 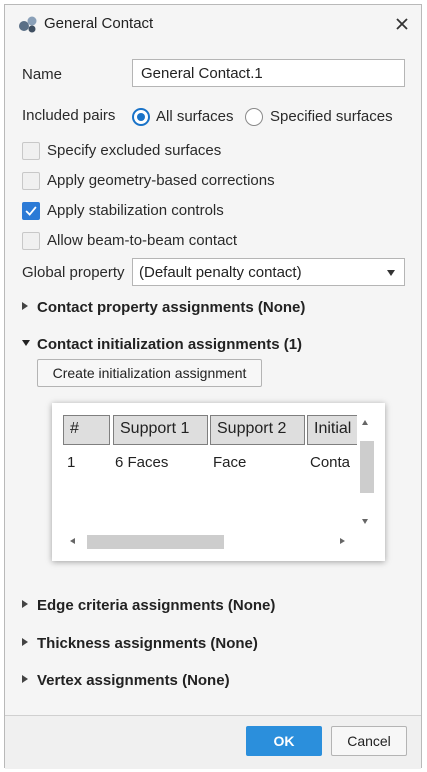 I want to click on section-edge-criteria: Edge criteria assignments (None), so click(x=148, y=605).